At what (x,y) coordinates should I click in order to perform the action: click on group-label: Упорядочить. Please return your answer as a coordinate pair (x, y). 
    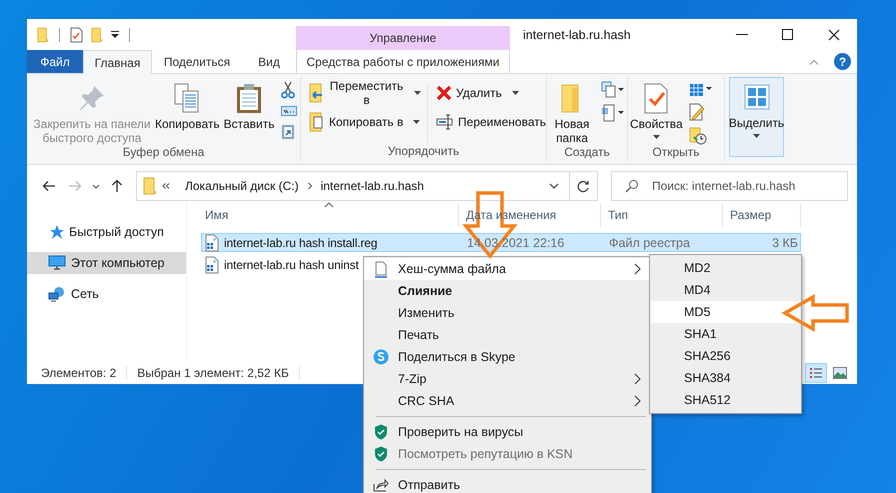
    Looking at the image, I should click on (423, 152).